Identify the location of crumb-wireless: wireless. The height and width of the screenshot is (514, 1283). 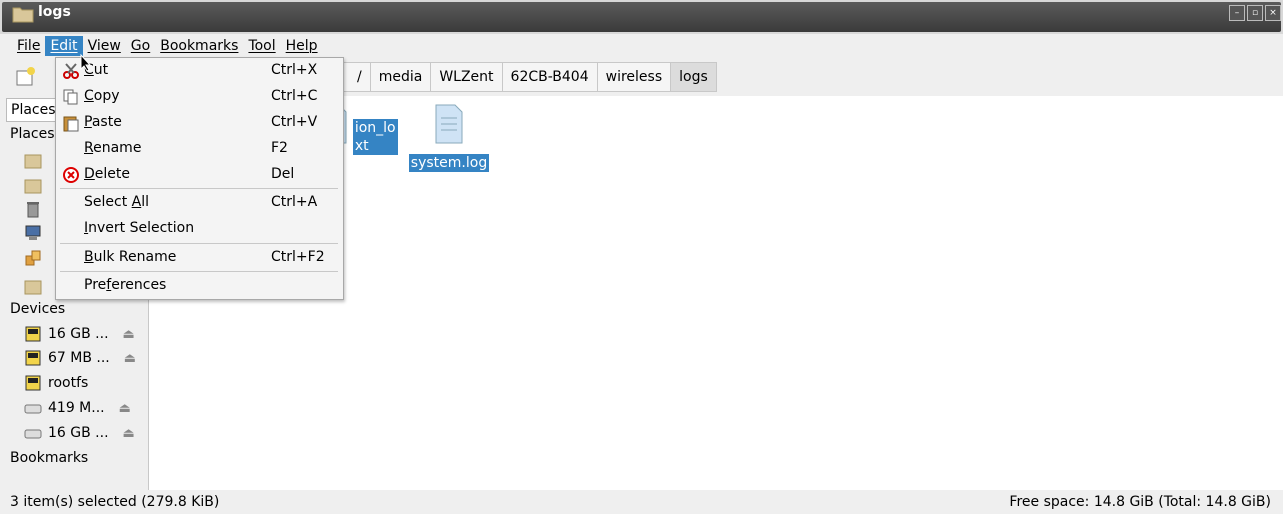
(634, 77).